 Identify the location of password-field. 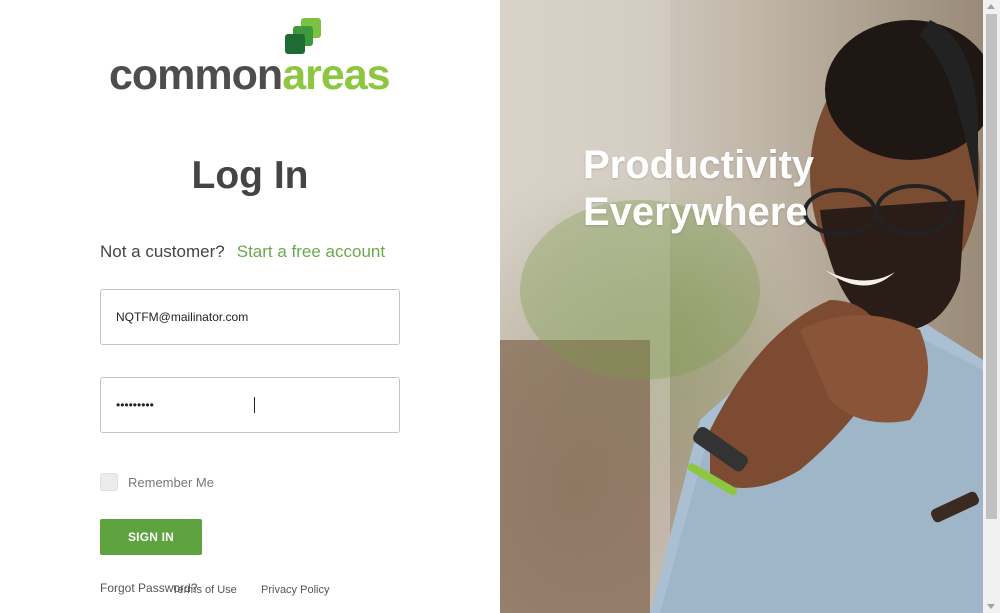
(250, 405).